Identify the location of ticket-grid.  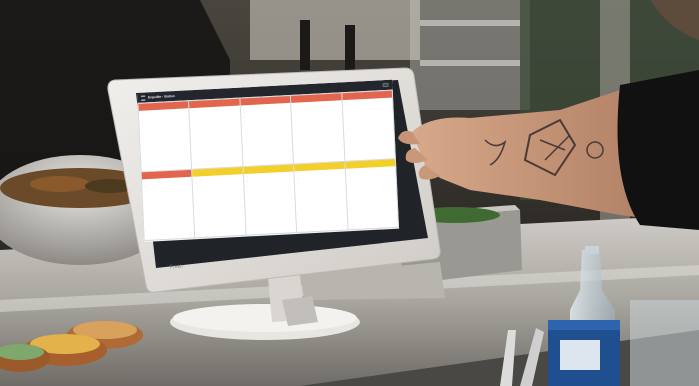
(268, 165).